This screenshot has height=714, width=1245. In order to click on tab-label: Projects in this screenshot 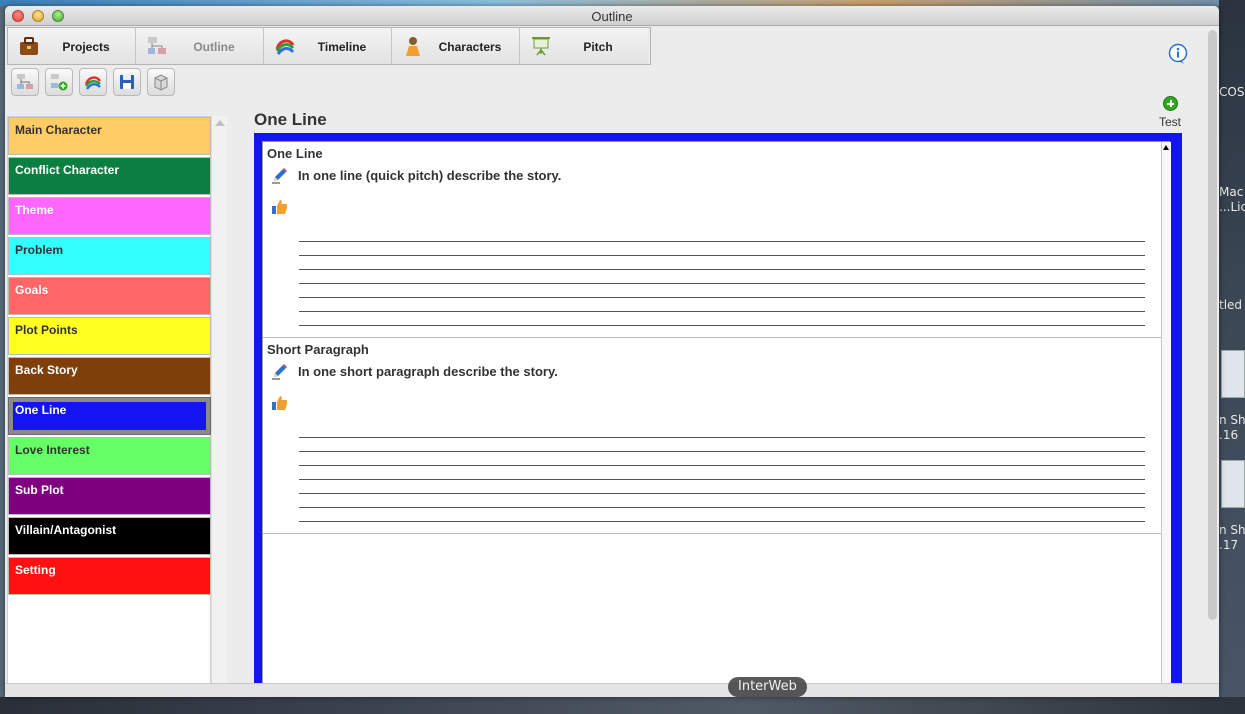, I will do `click(86, 47)`.